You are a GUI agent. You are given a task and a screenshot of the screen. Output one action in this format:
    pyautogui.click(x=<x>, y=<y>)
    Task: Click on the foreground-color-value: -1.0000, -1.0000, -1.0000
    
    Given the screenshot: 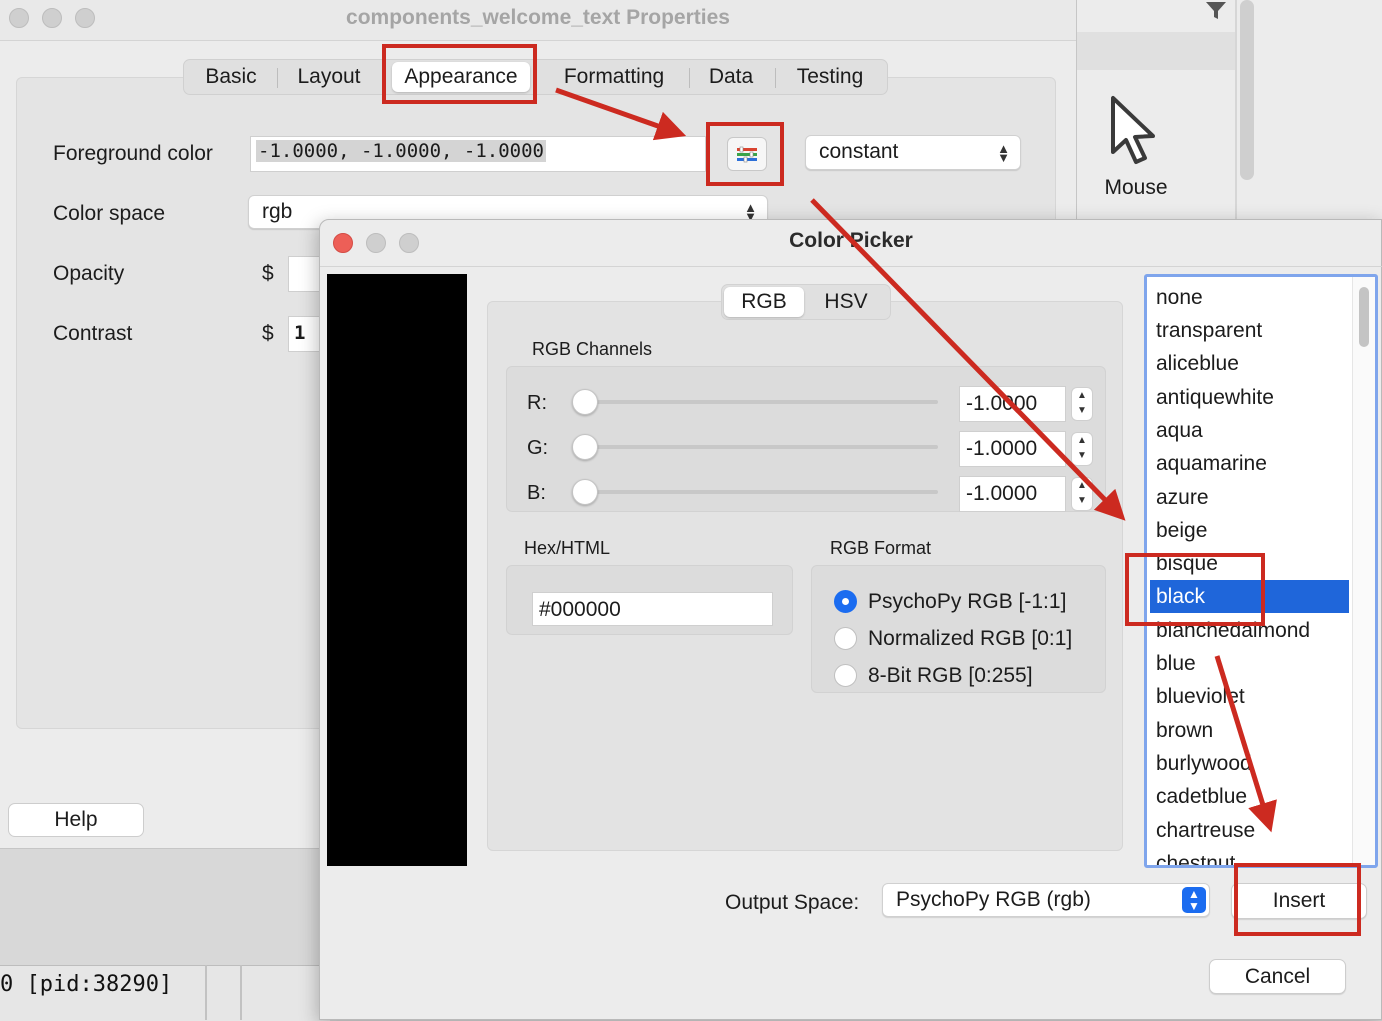 What is the action you would take?
    pyautogui.click(x=401, y=151)
    